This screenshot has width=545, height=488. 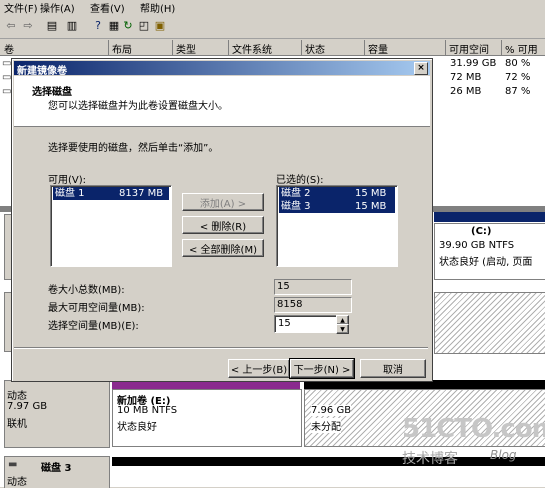 I want to click on remove-all-button: < 全部删除(M), so click(x=223, y=248).